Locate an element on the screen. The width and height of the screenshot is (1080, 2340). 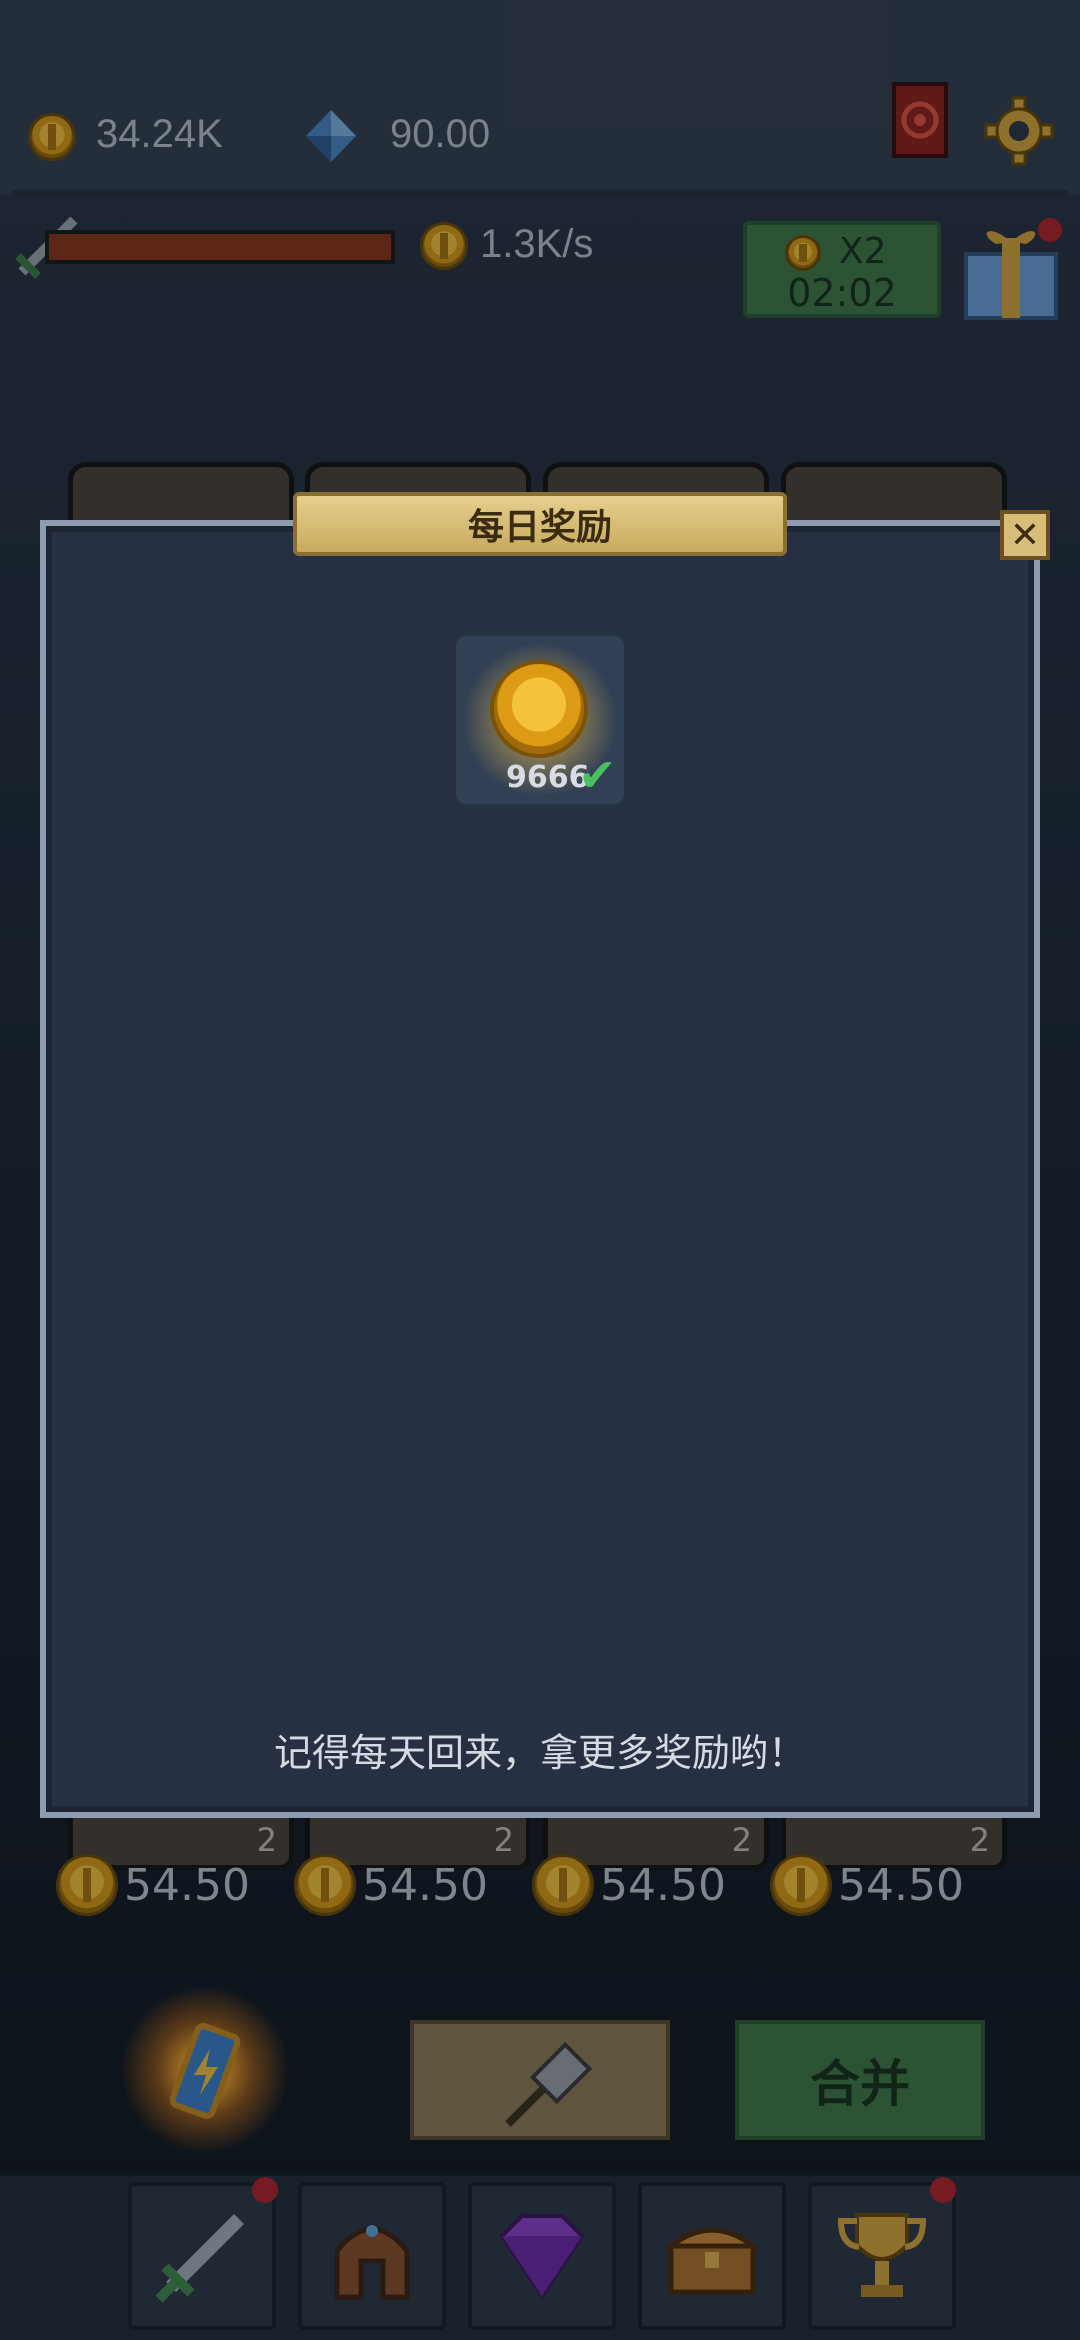
dialog-footer-text: 记得每天回来，拿更多奖励哟！ is located at coordinates (539, 1753).